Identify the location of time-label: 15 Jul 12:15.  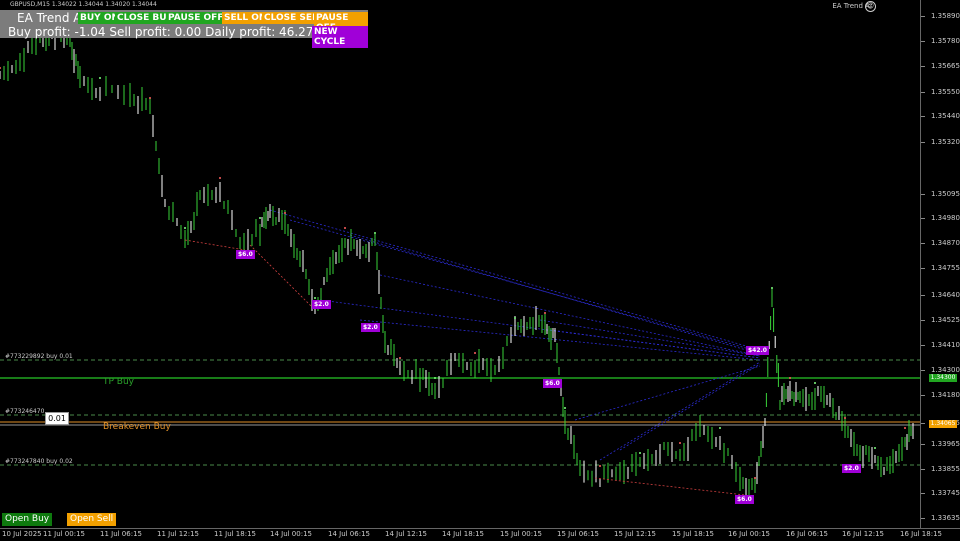
(635, 534).